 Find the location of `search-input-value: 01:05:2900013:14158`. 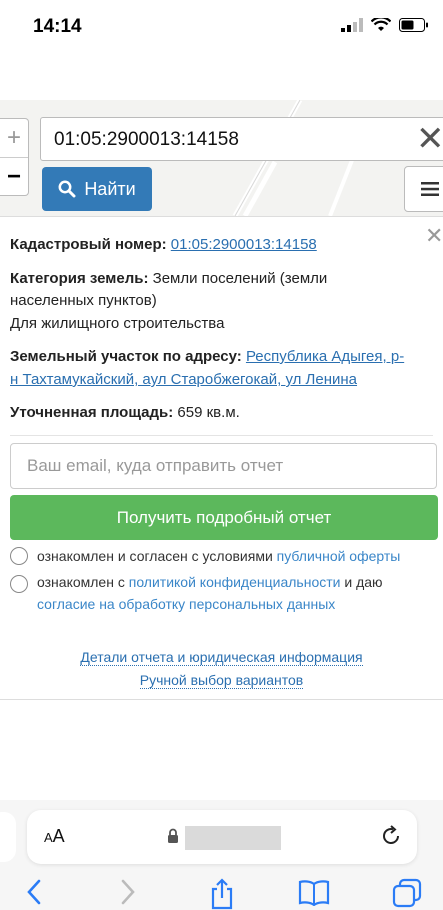

search-input-value: 01:05:2900013:14158 is located at coordinates (146, 139).